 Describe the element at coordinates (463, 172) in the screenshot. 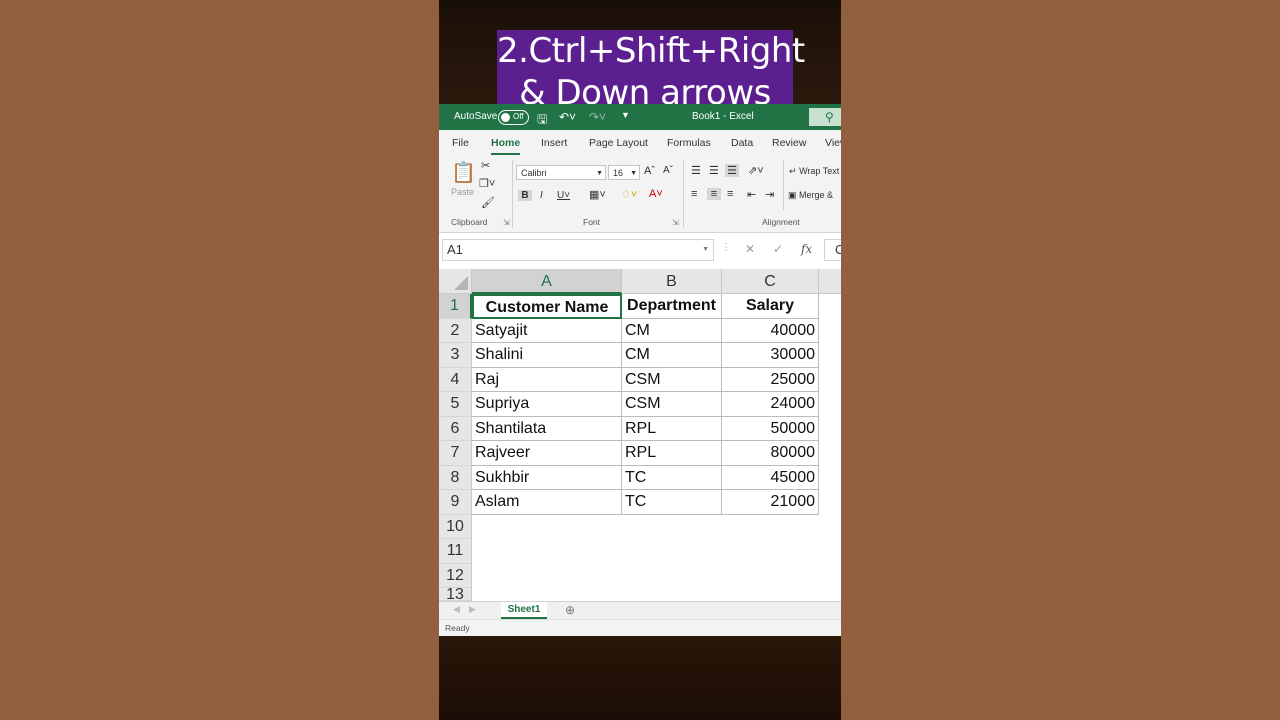

I see `paste-icon: 📋` at that location.